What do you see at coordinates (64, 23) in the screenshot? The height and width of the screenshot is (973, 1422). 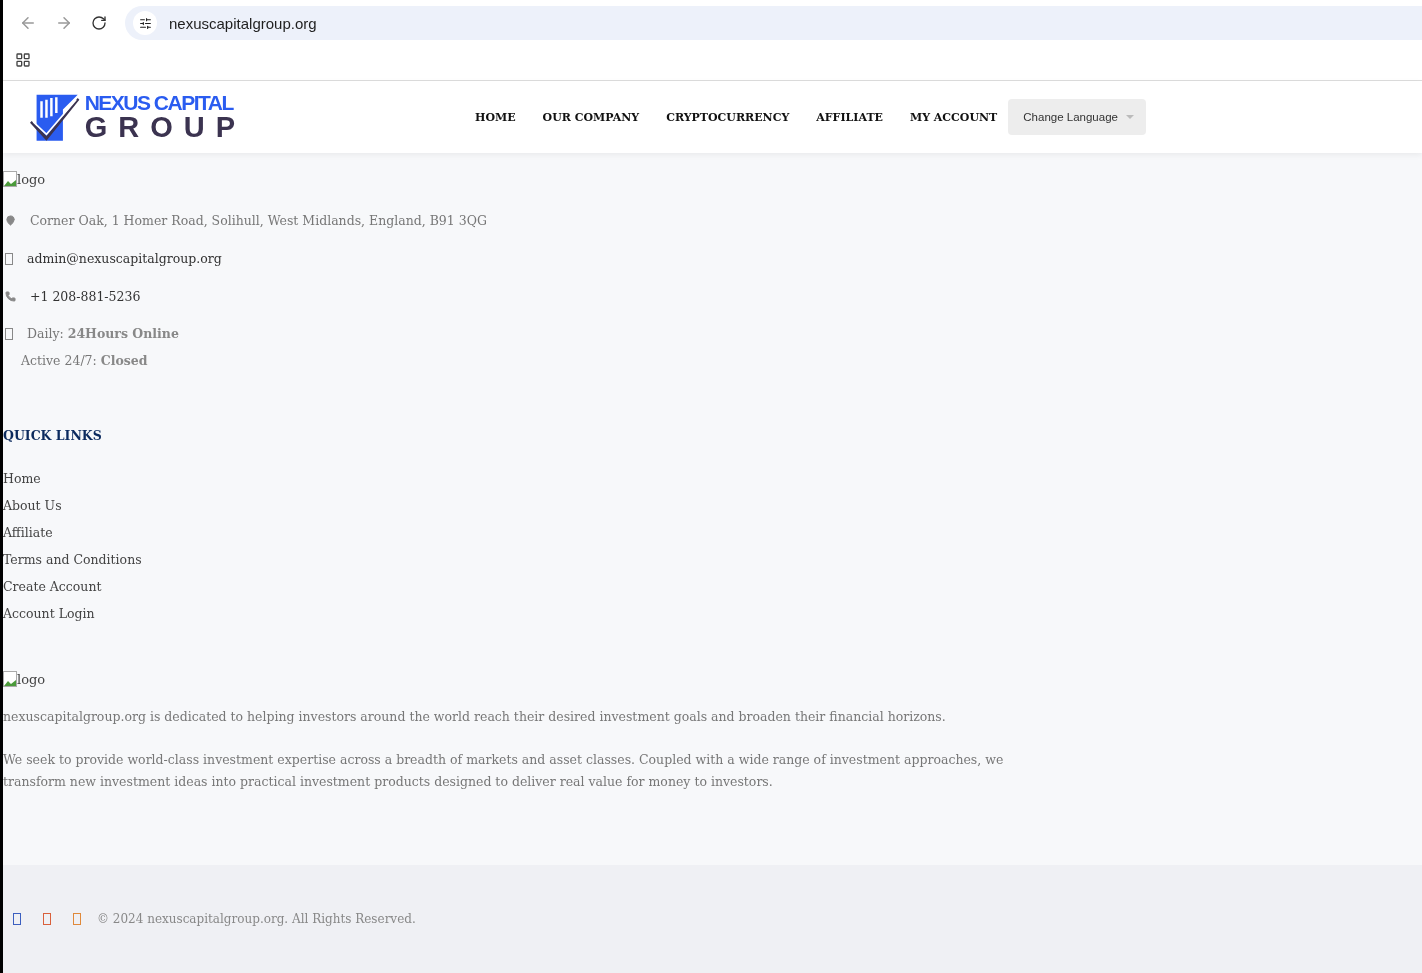 I see `forward-icon` at bounding box center [64, 23].